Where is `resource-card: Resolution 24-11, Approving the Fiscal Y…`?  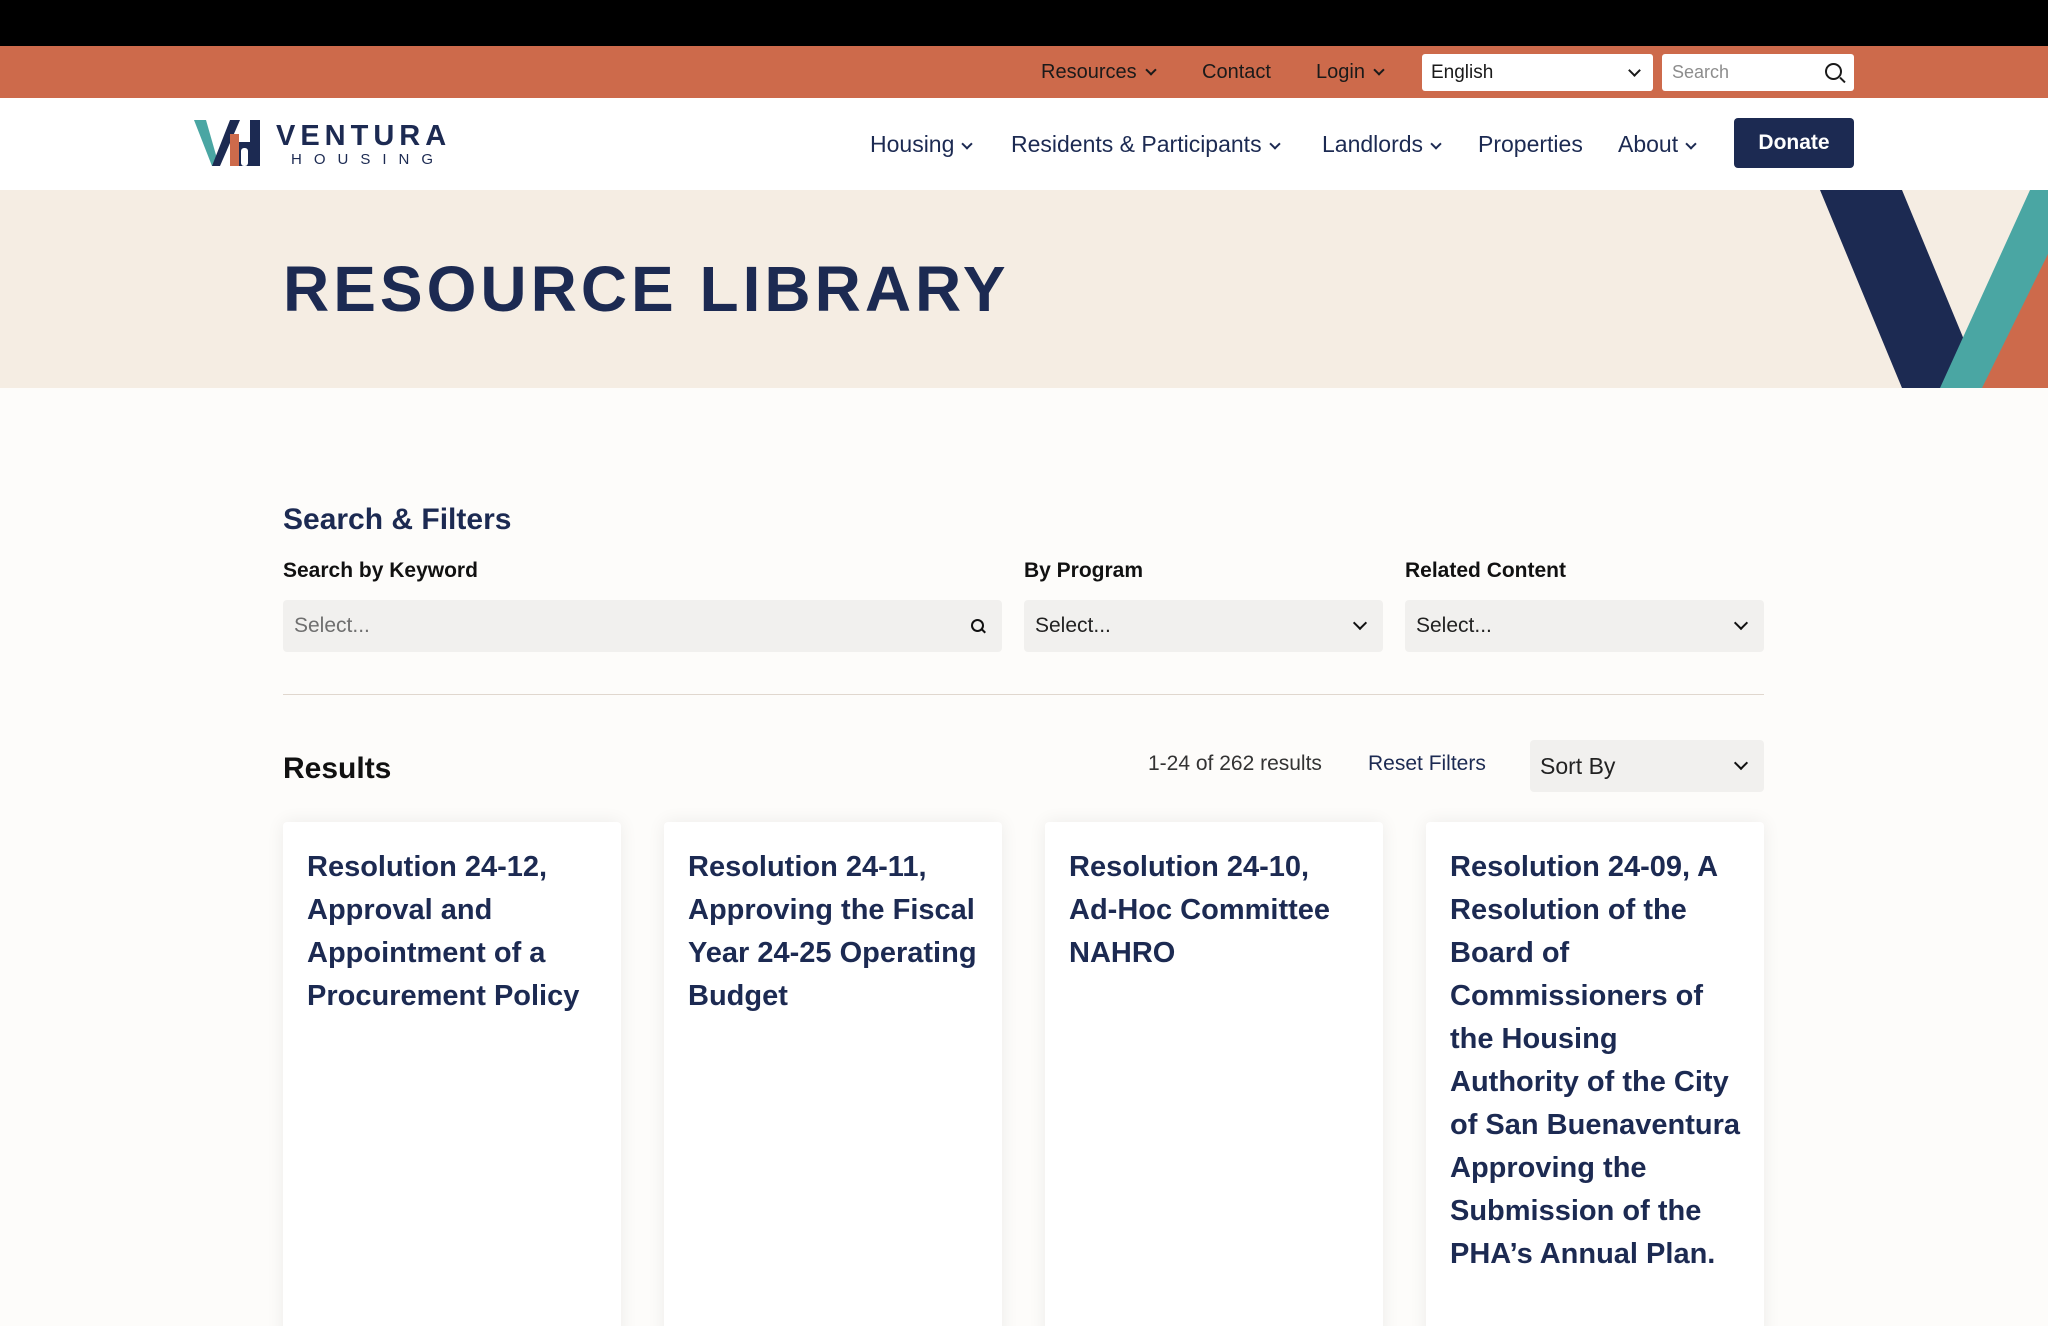 resource-card: Resolution 24-11, Approving the Fiscal Y… is located at coordinates (833, 1074).